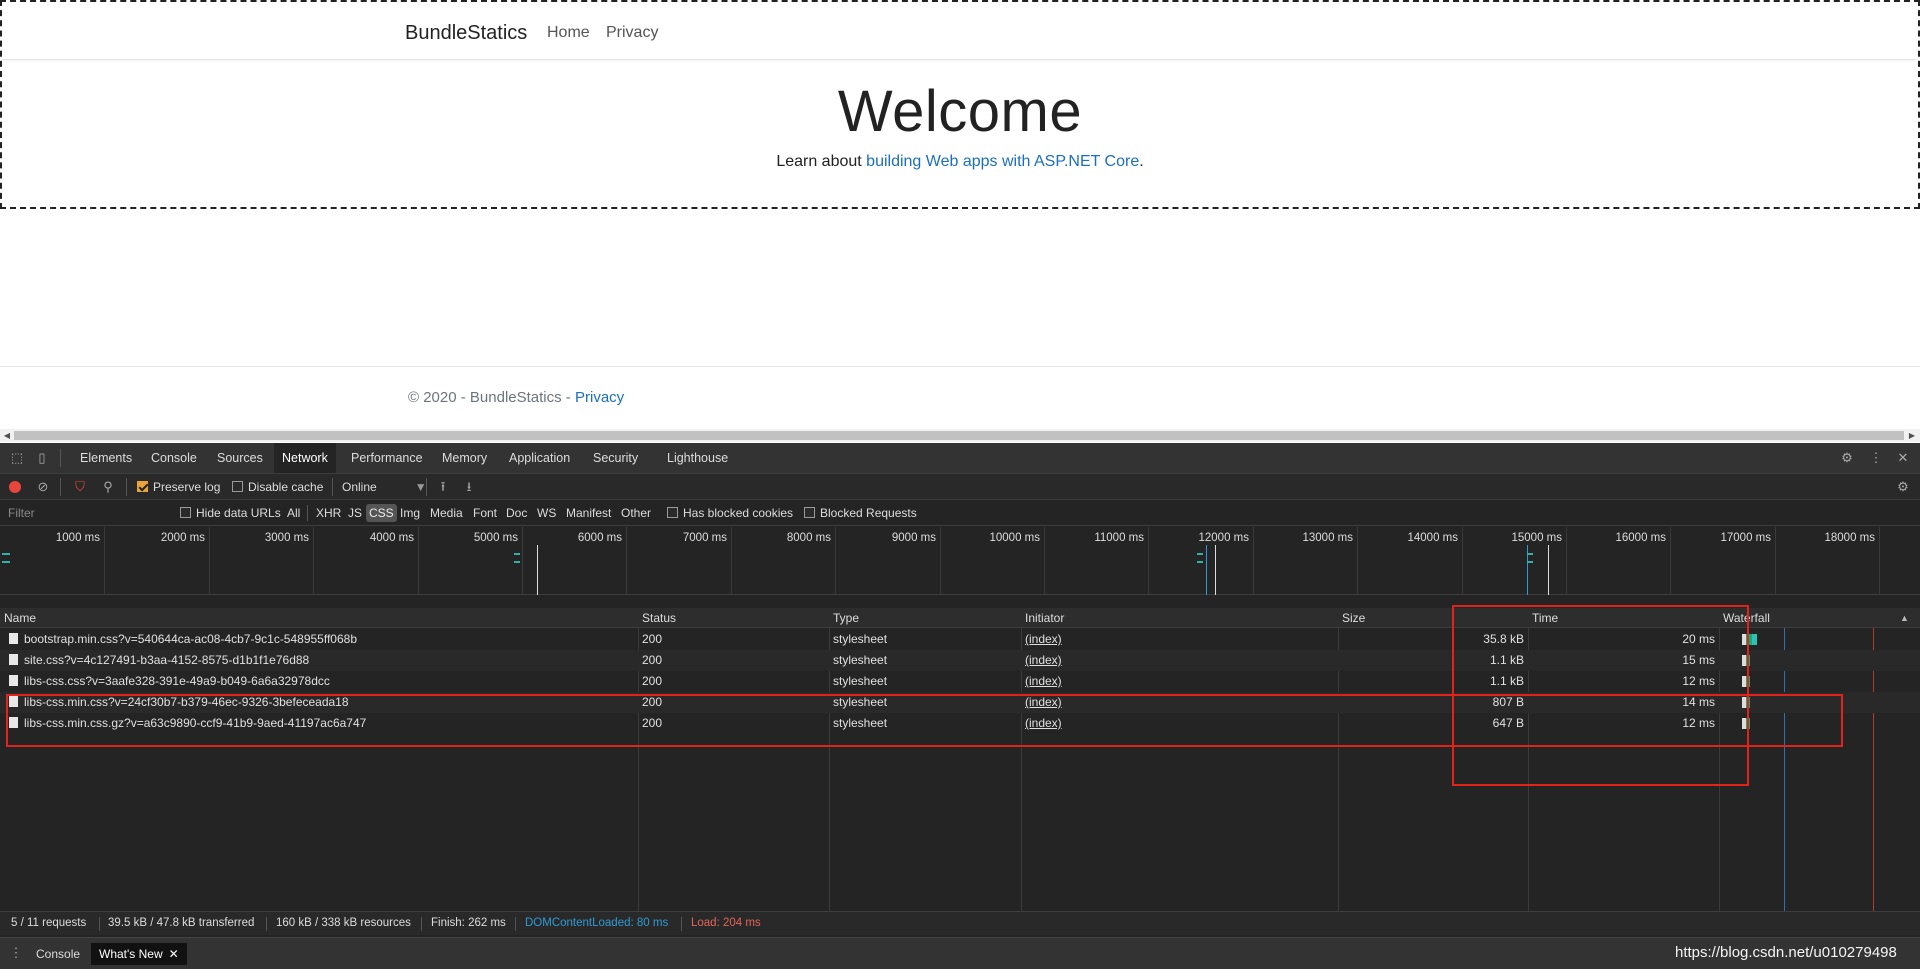  What do you see at coordinates (1014, 538) in the screenshot?
I see `overview-tick-label: 10000 ms` at bounding box center [1014, 538].